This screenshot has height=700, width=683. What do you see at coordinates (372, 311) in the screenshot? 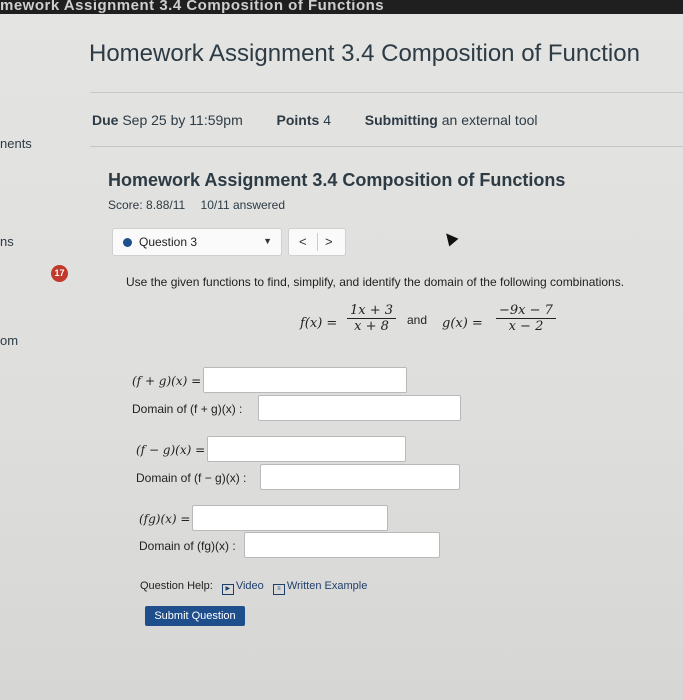
I see `f-numerator: 1x + 3` at bounding box center [372, 311].